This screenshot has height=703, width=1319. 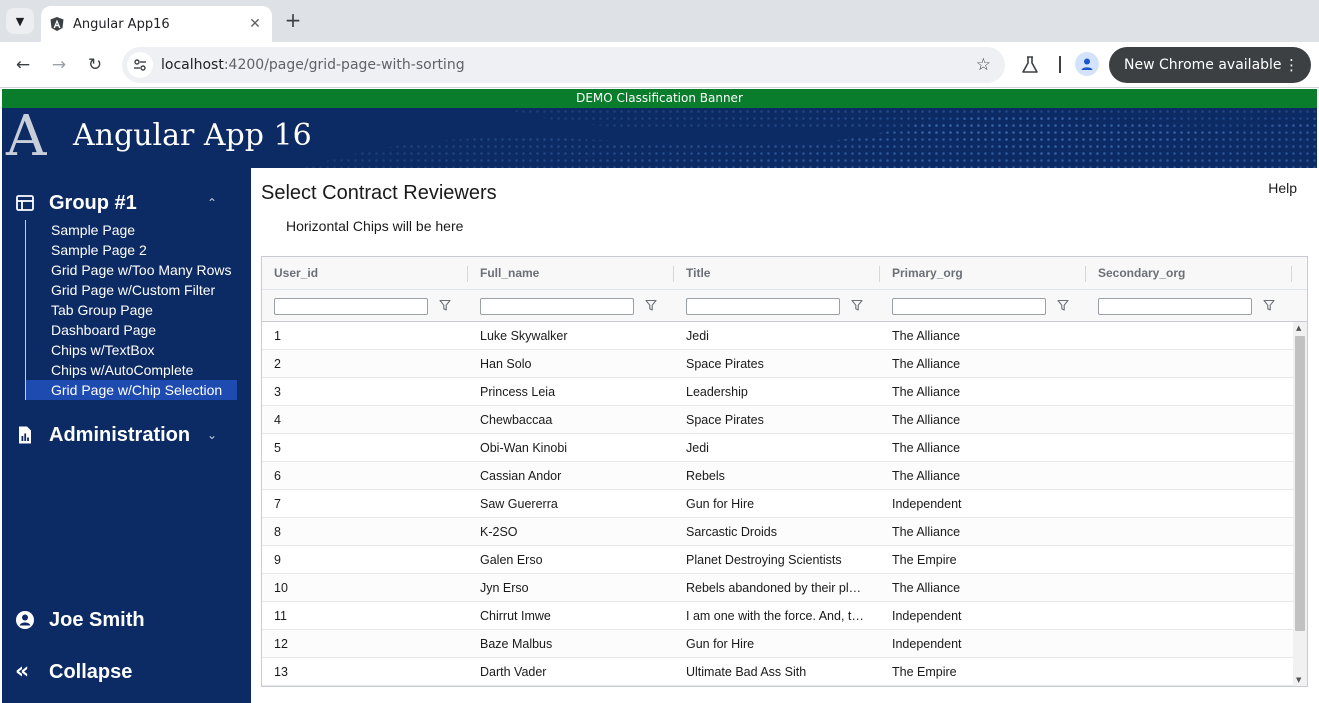 I want to click on sidebar-item-dashboard-page: Dashboard Page, so click(x=131, y=330).